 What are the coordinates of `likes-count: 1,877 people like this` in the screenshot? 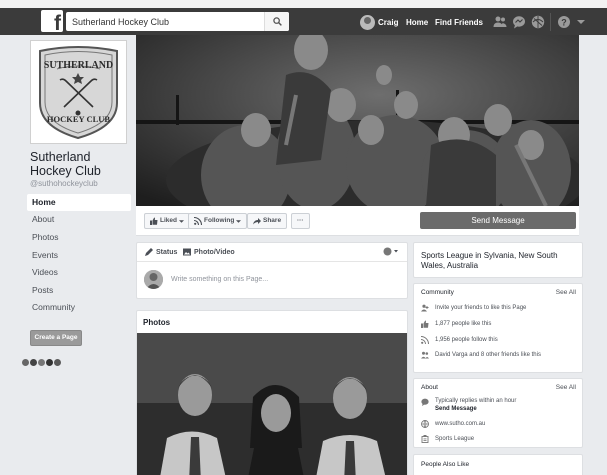 It's located at (463, 324).